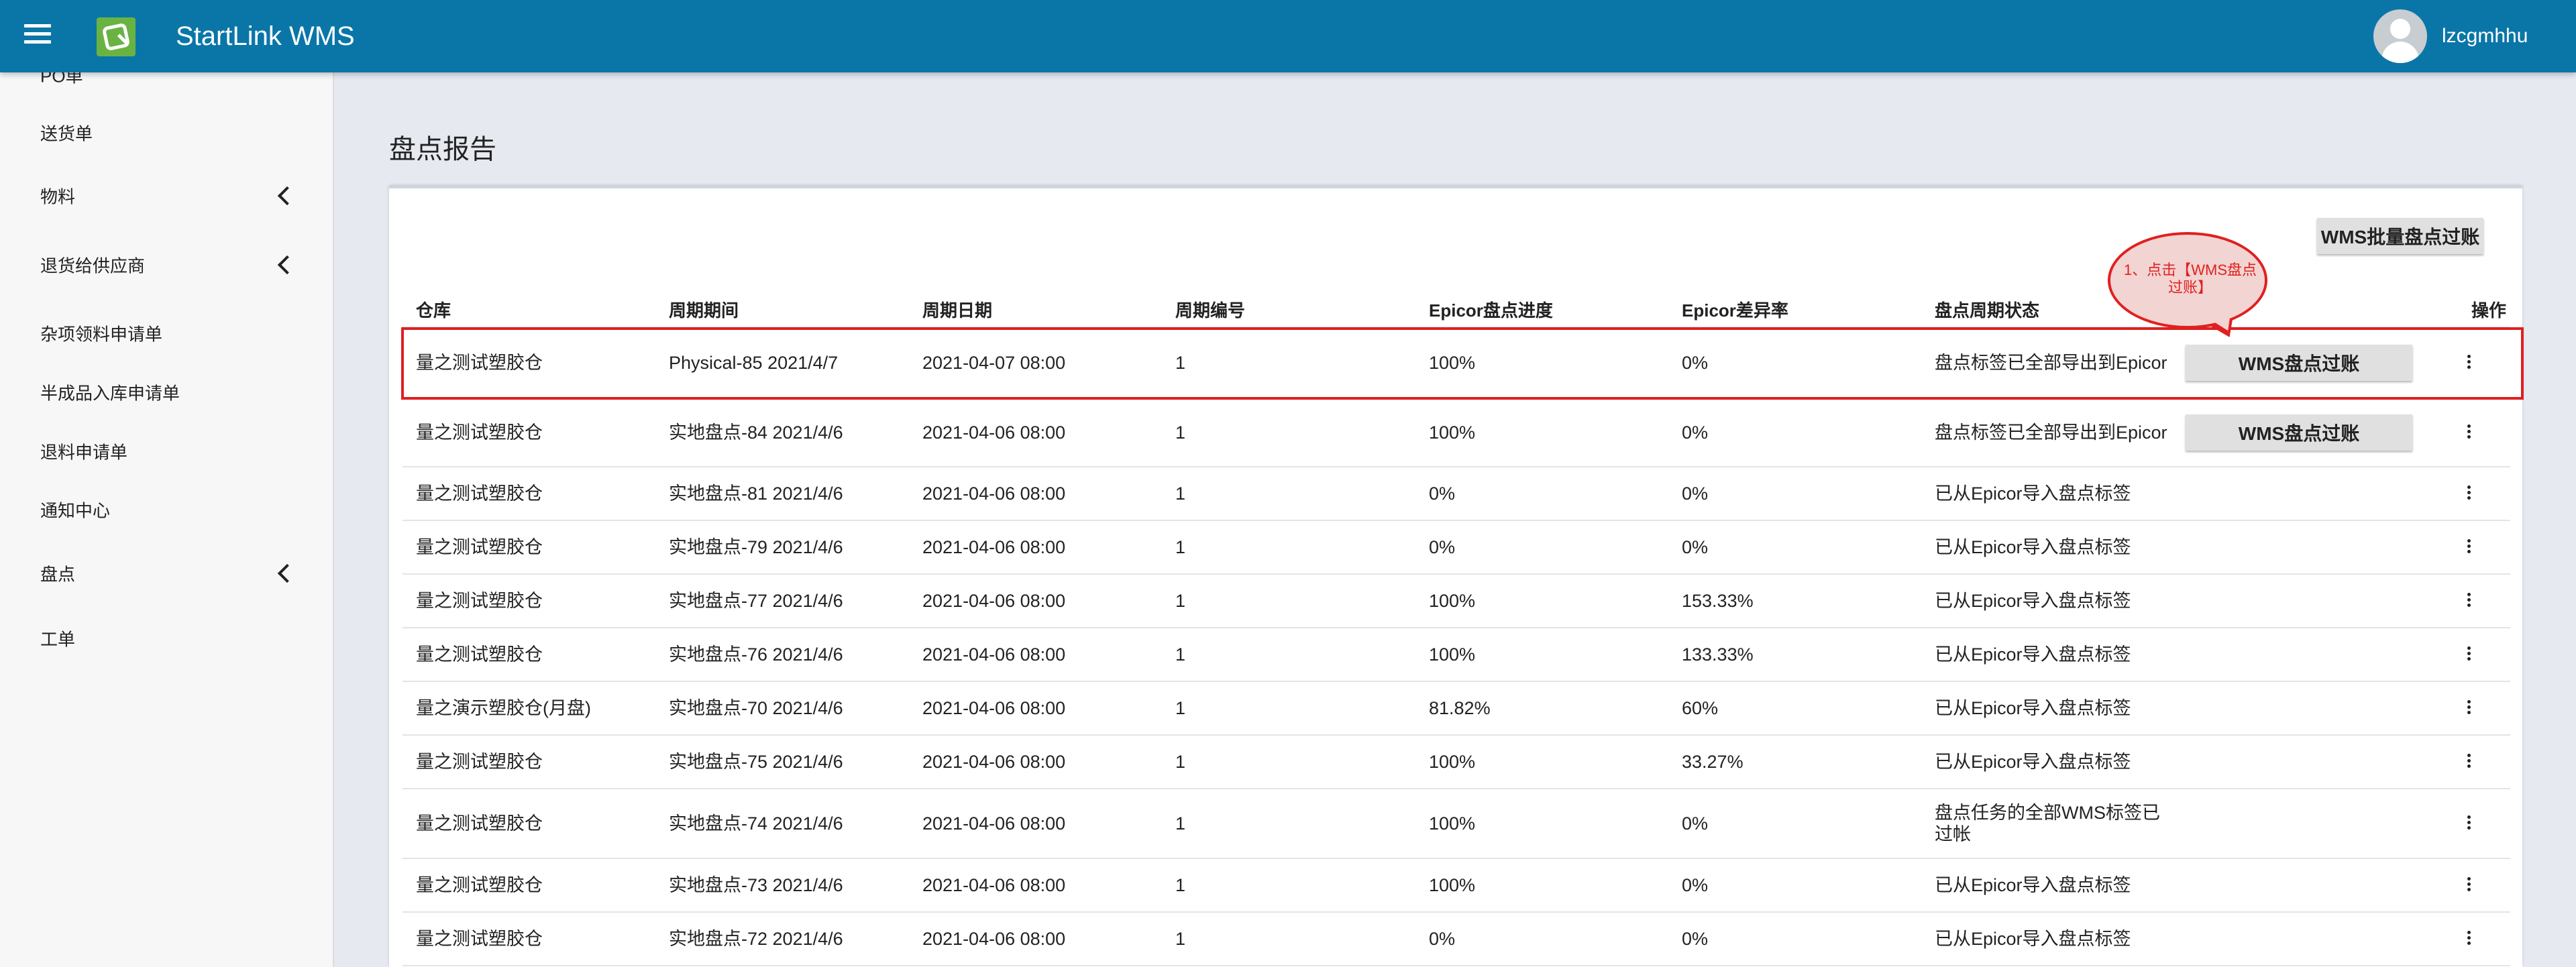  I want to click on user-avatar-icon, so click(2400, 36).